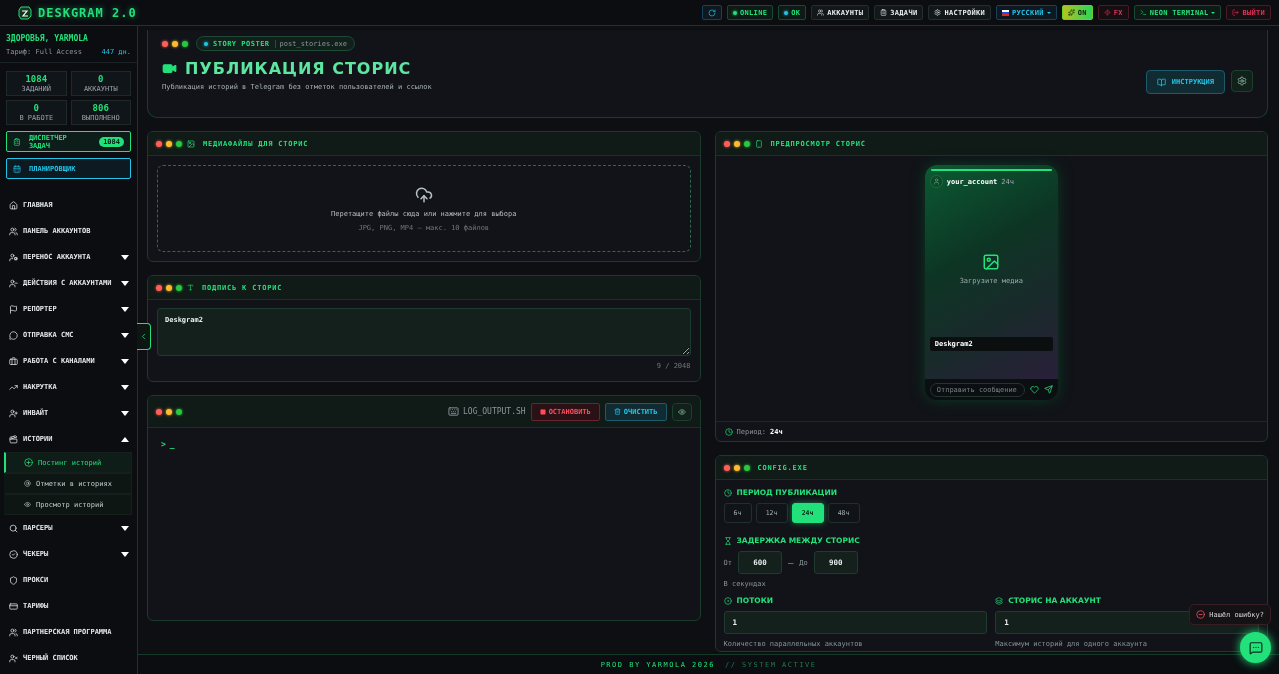 The image size is (1279, 674). I want to click on page-title: ПУБЛИКАЦИЯ СТОРИС, so click(298, 68).